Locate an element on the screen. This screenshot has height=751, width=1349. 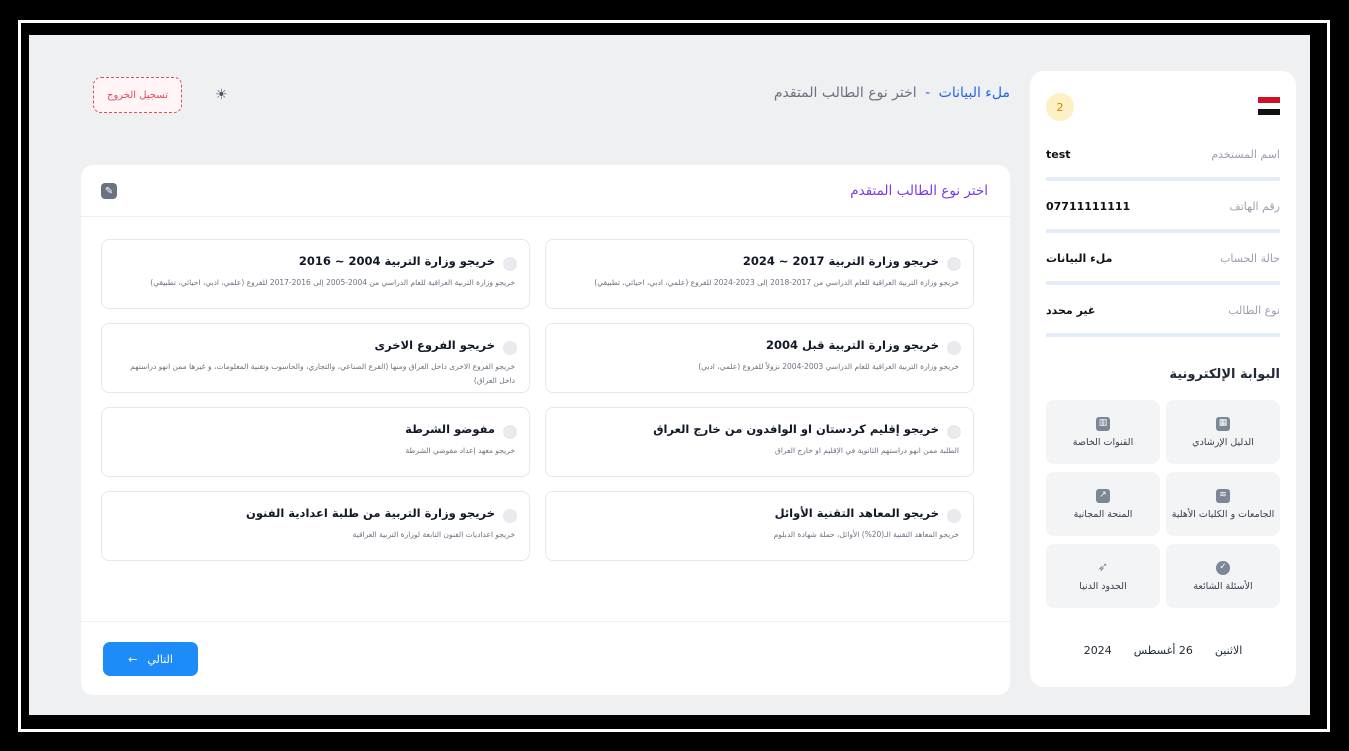
next-label: التالي is located at coordinates (160, 659).